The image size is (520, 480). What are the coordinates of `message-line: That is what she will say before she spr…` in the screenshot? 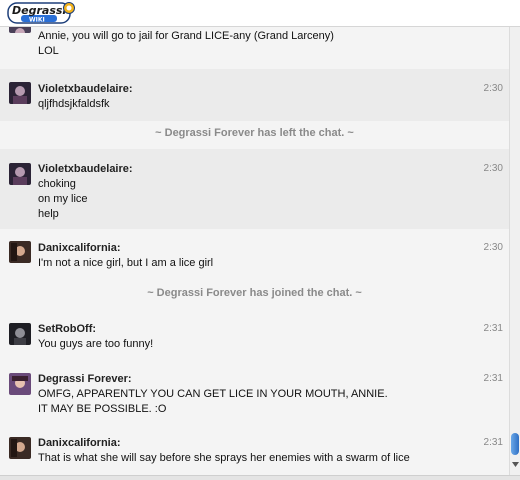 It's located at (224, 458).